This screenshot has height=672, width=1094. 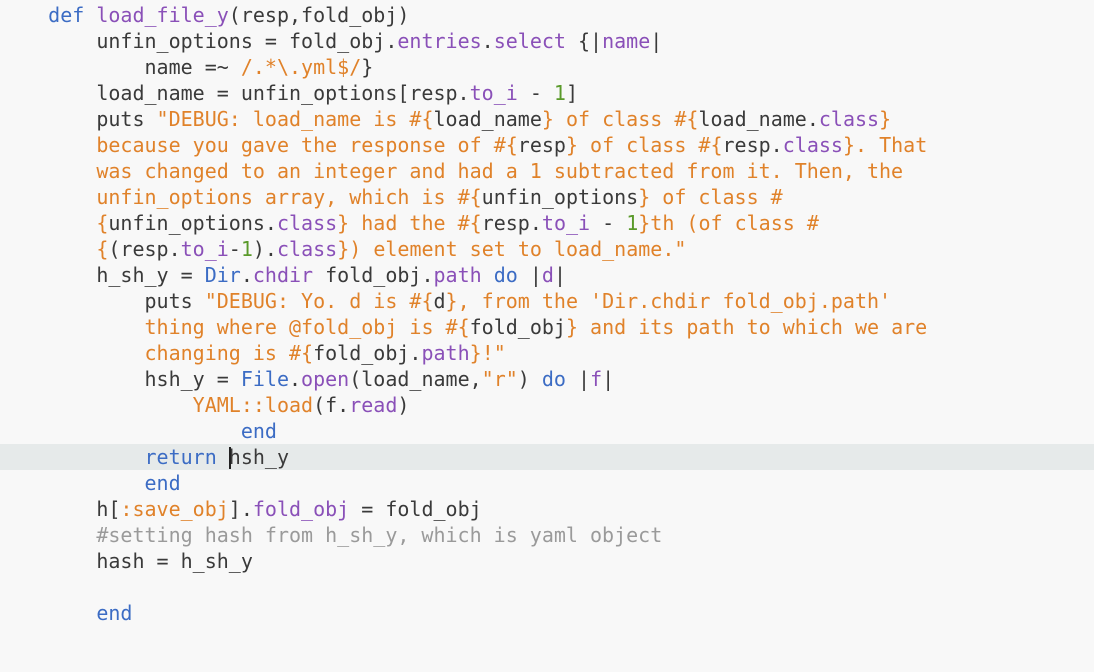 I want to click on code-token: . That, so click(x=891, y=145).